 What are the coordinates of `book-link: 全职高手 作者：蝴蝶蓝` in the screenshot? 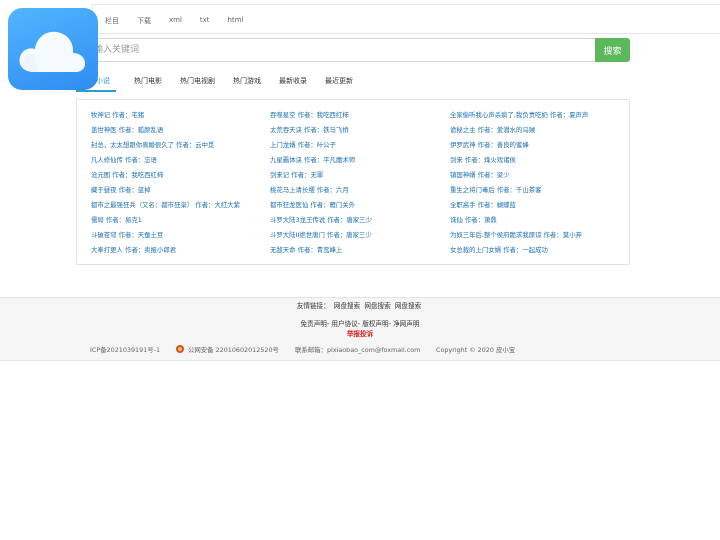 It's located at (519, 207).